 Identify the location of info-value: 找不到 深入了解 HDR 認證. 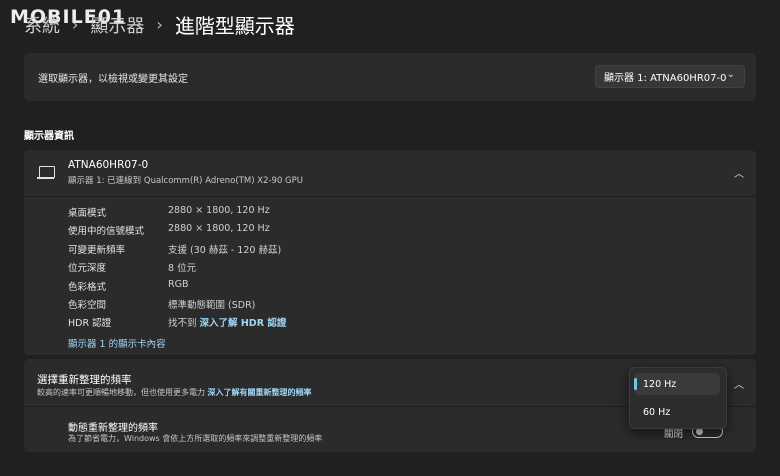
(227, 324).